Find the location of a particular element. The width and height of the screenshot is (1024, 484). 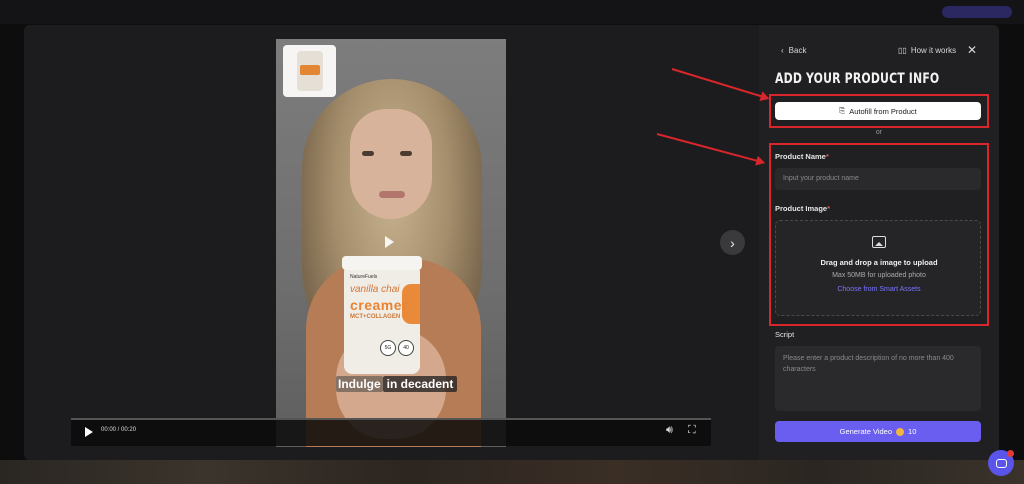

progress-bar is located at coordinates (391, 419).